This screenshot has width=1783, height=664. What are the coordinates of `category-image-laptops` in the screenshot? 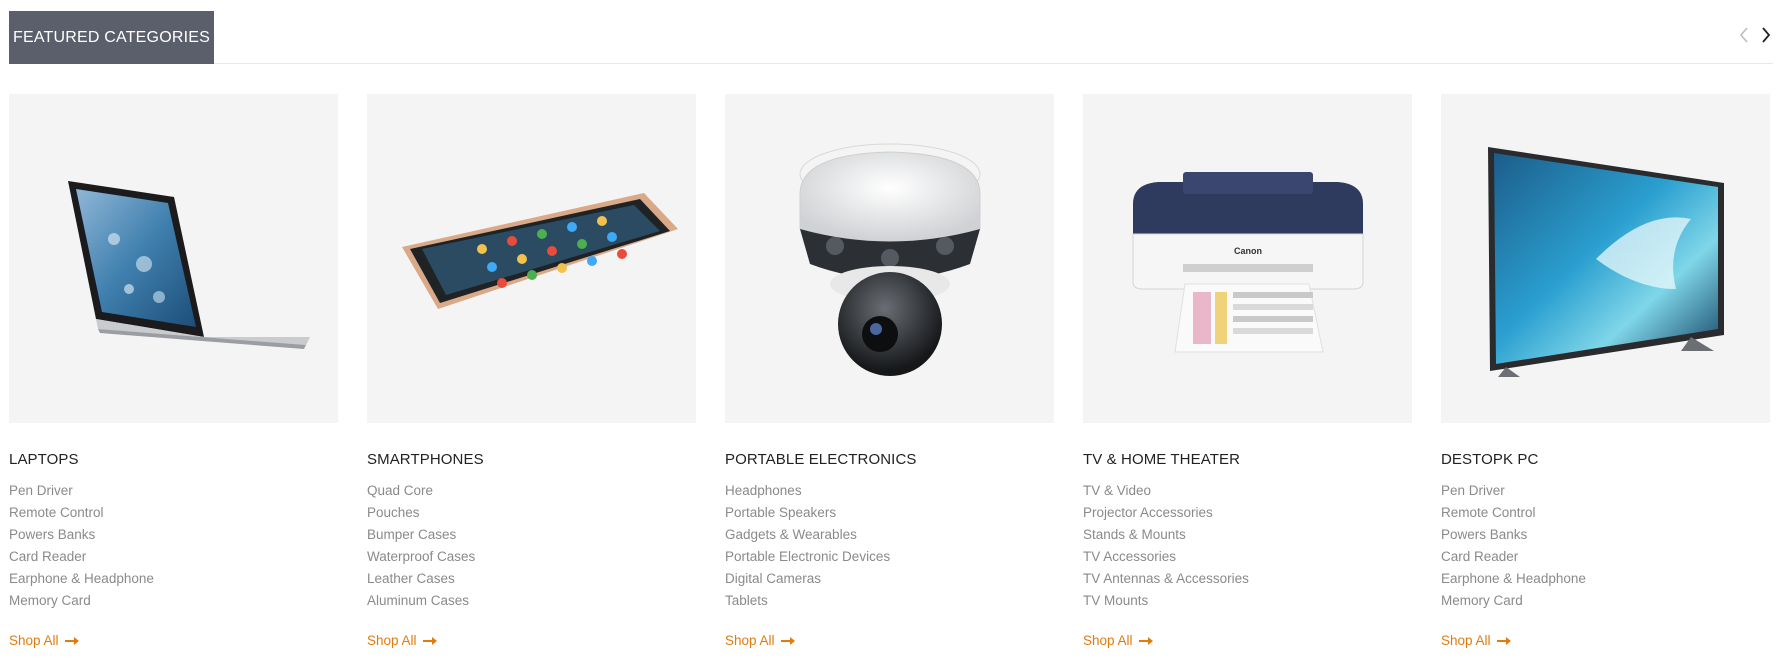 It's located at (173, 258).